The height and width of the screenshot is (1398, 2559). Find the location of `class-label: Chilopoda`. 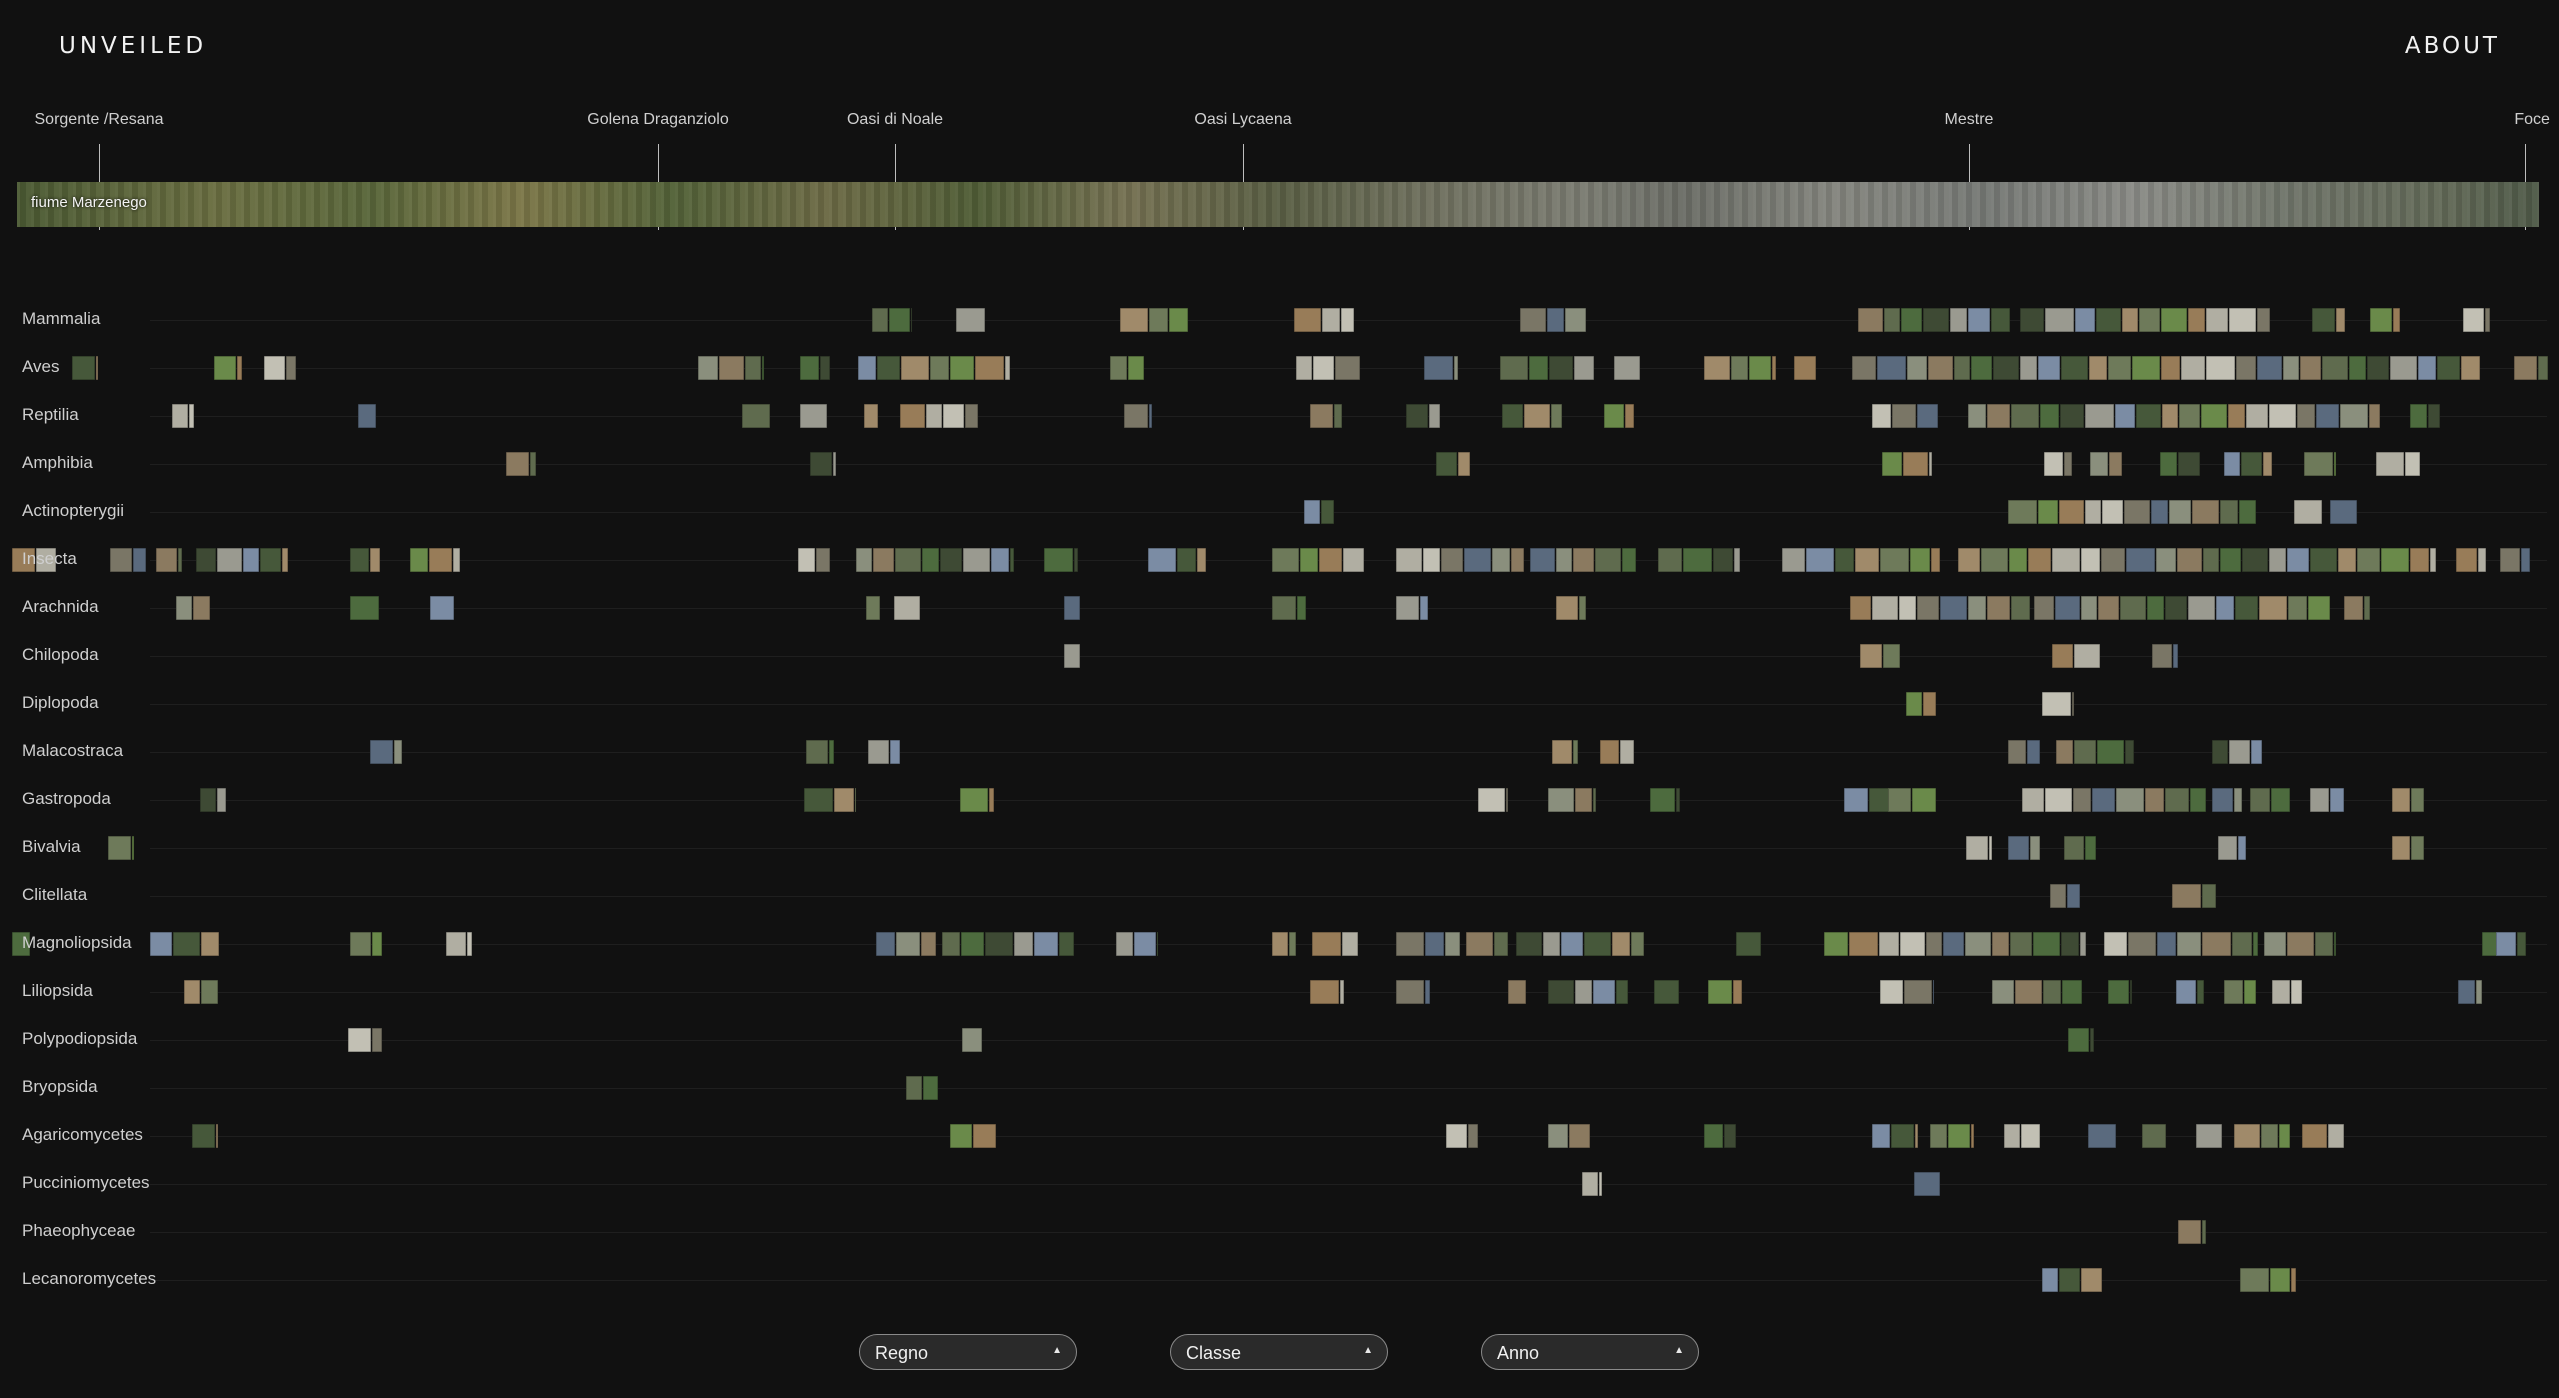

class-label: Chilopoda is located at coordinates (60, 655).